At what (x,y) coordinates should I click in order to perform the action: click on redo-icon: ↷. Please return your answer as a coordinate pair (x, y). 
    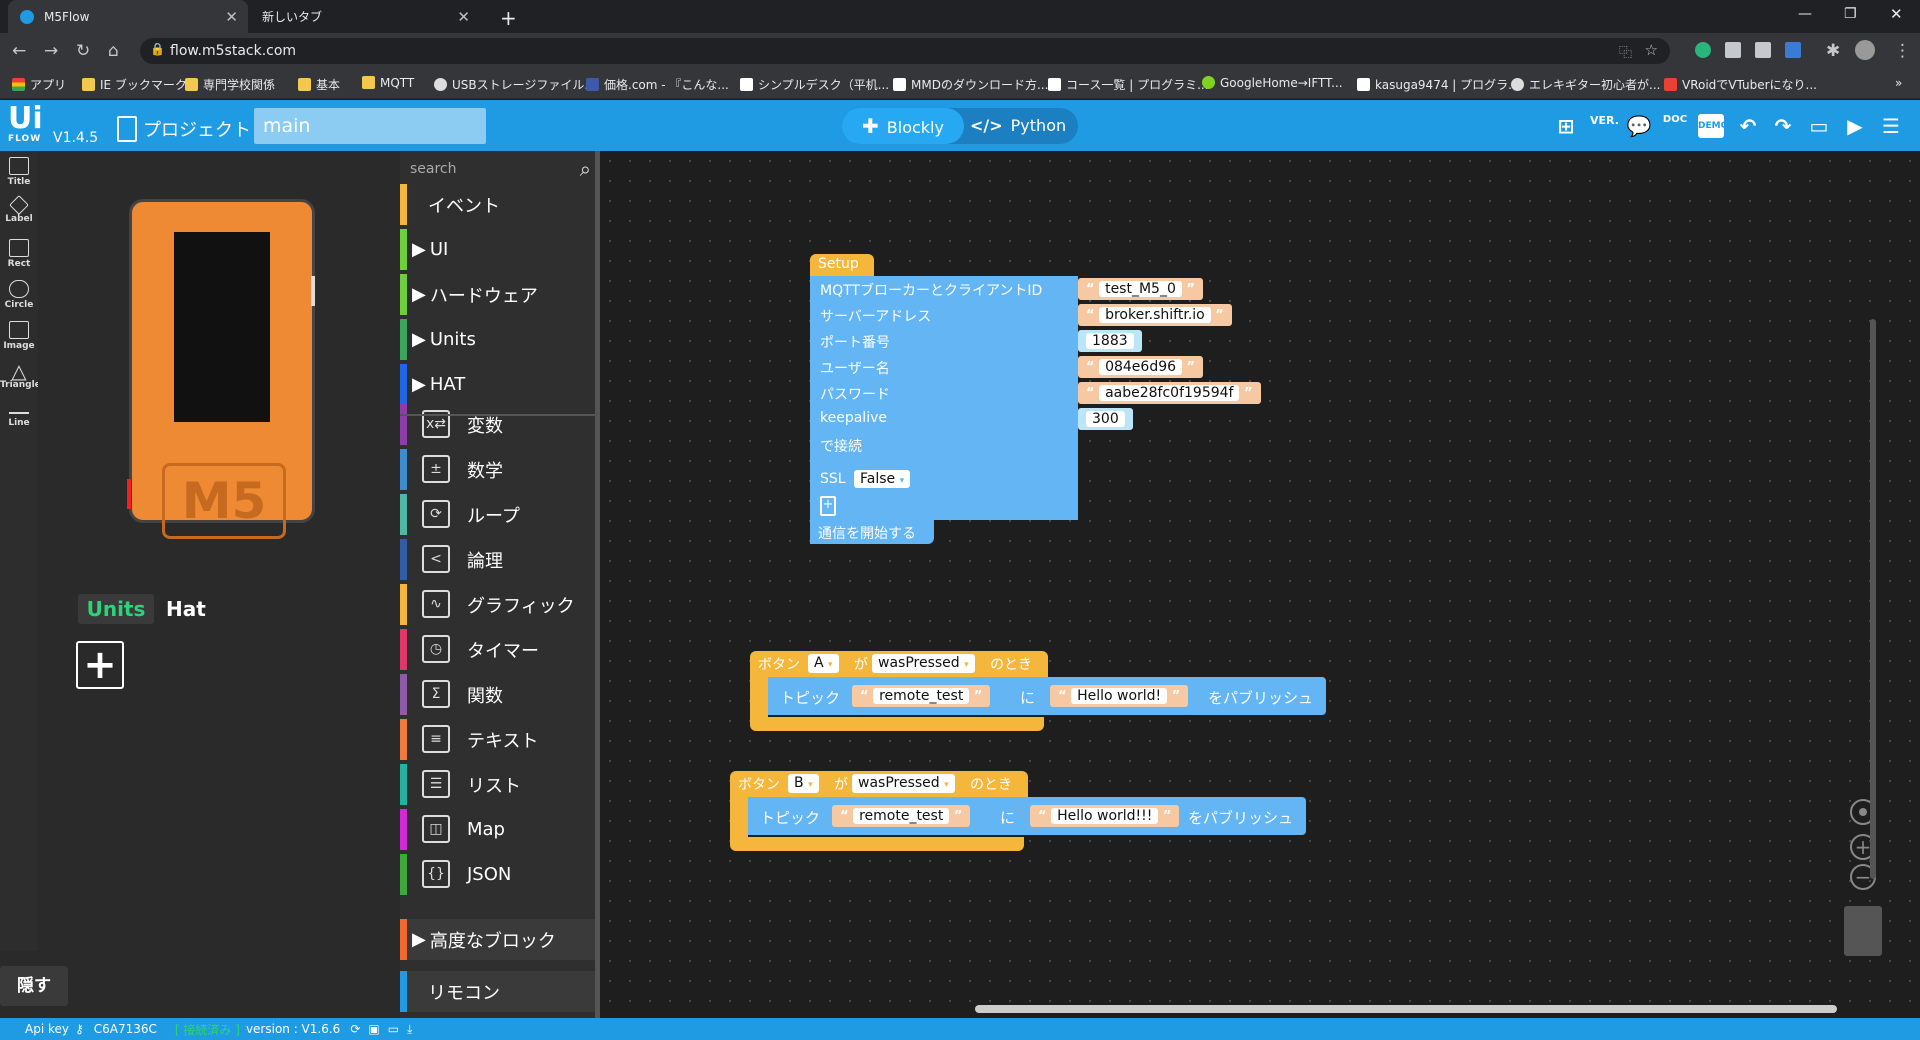
    Looking at the image, I should click on (1783, 126).